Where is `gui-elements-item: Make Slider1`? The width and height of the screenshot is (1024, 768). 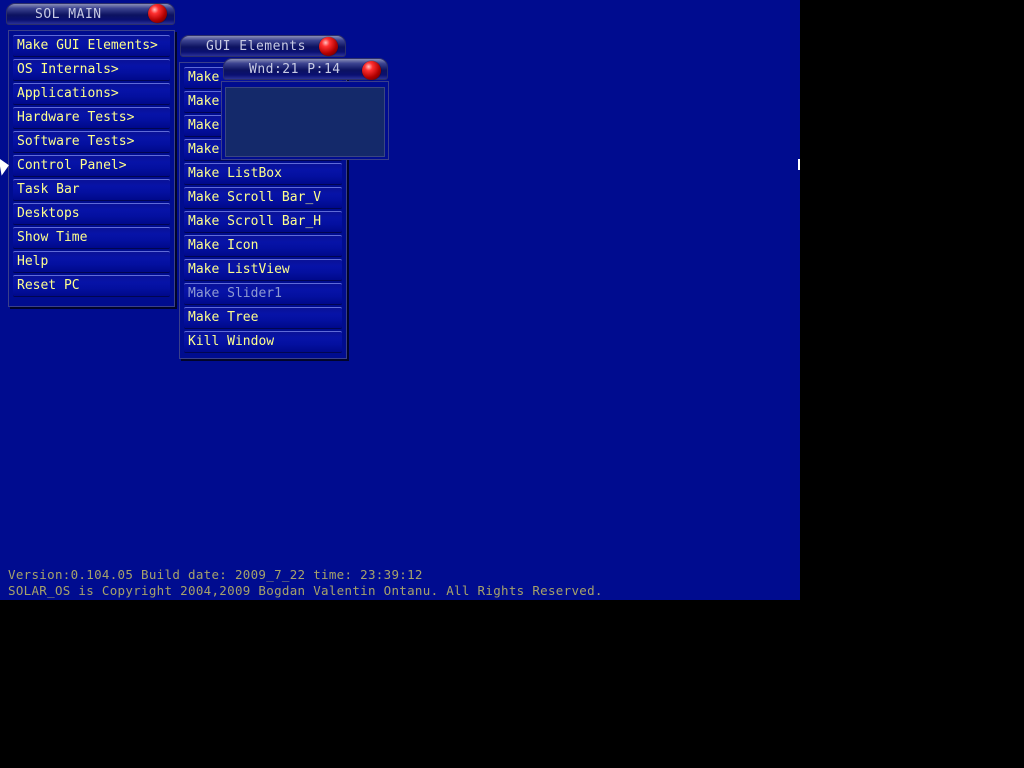 gui-elements-item: Make Slider1 is located at coordinates (263, 294).